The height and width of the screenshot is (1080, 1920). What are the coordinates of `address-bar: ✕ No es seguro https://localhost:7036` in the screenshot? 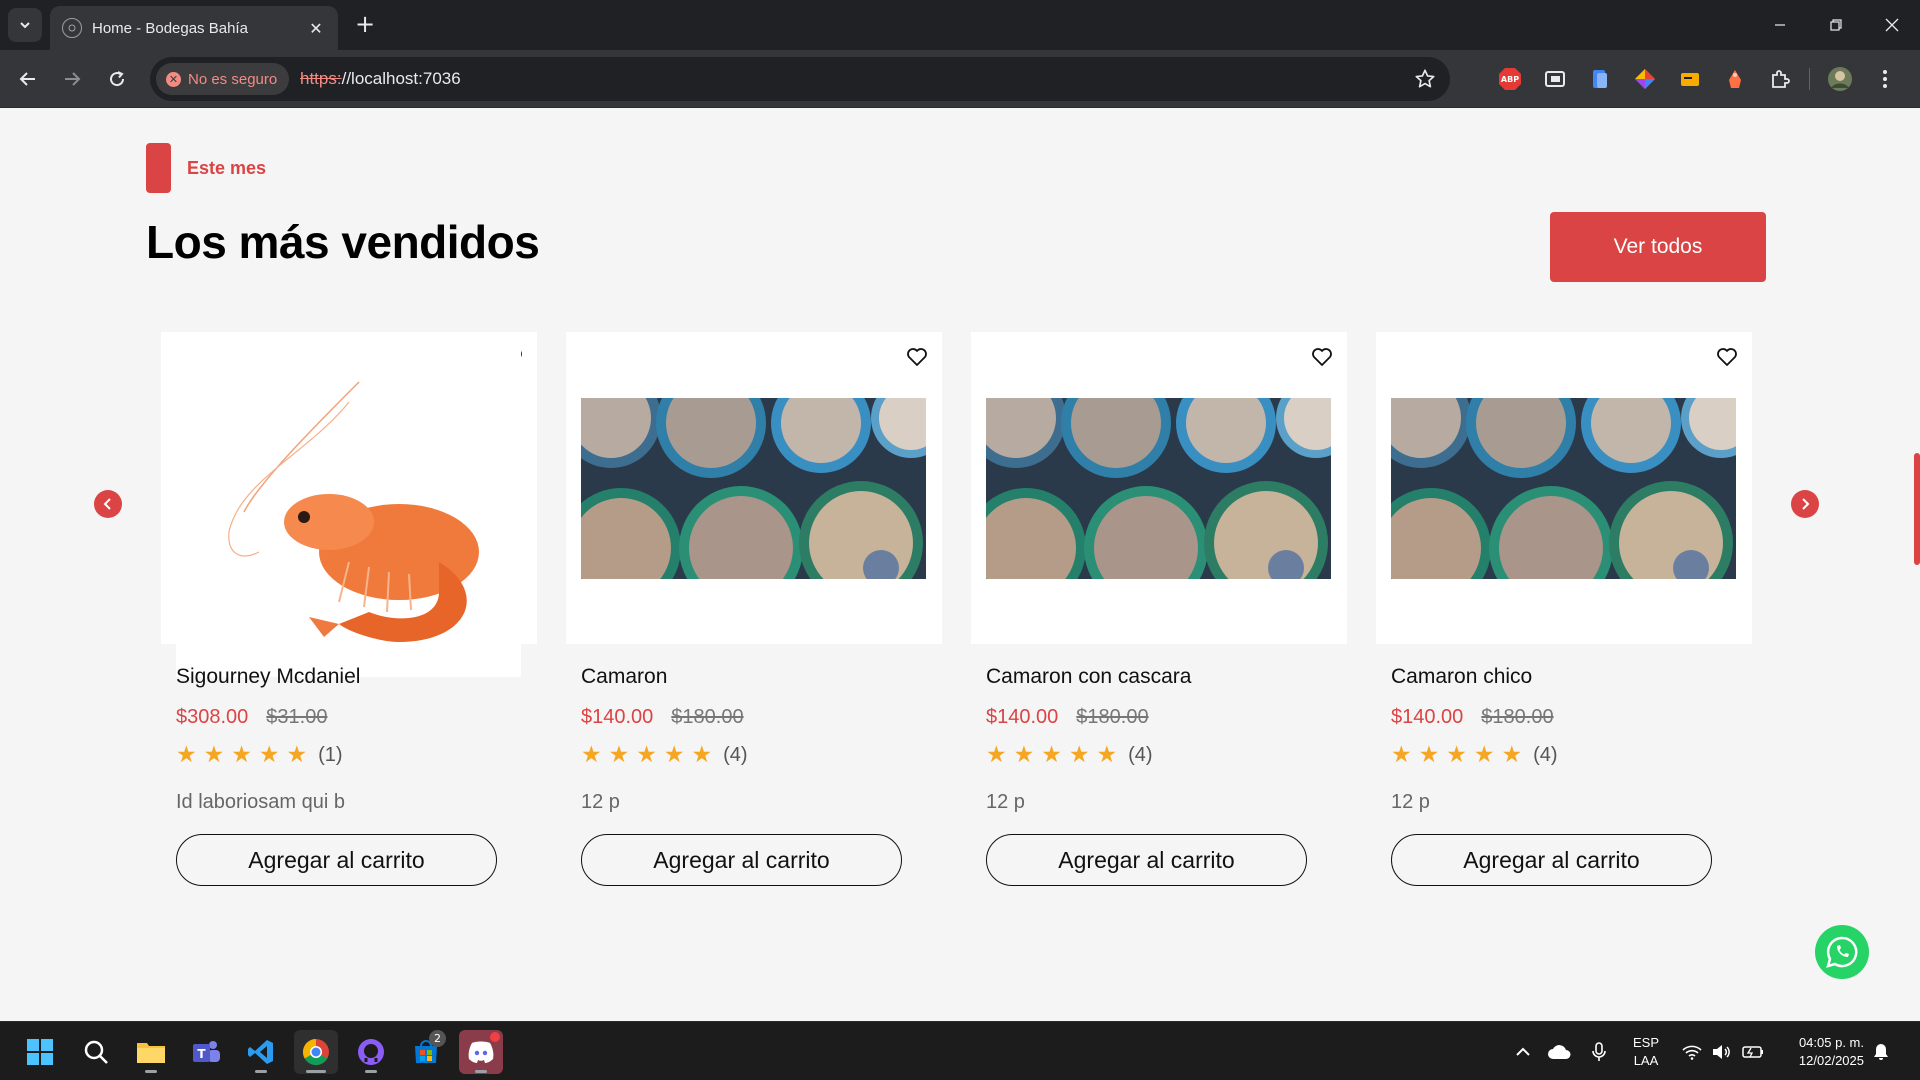 It's located at (800, 79).